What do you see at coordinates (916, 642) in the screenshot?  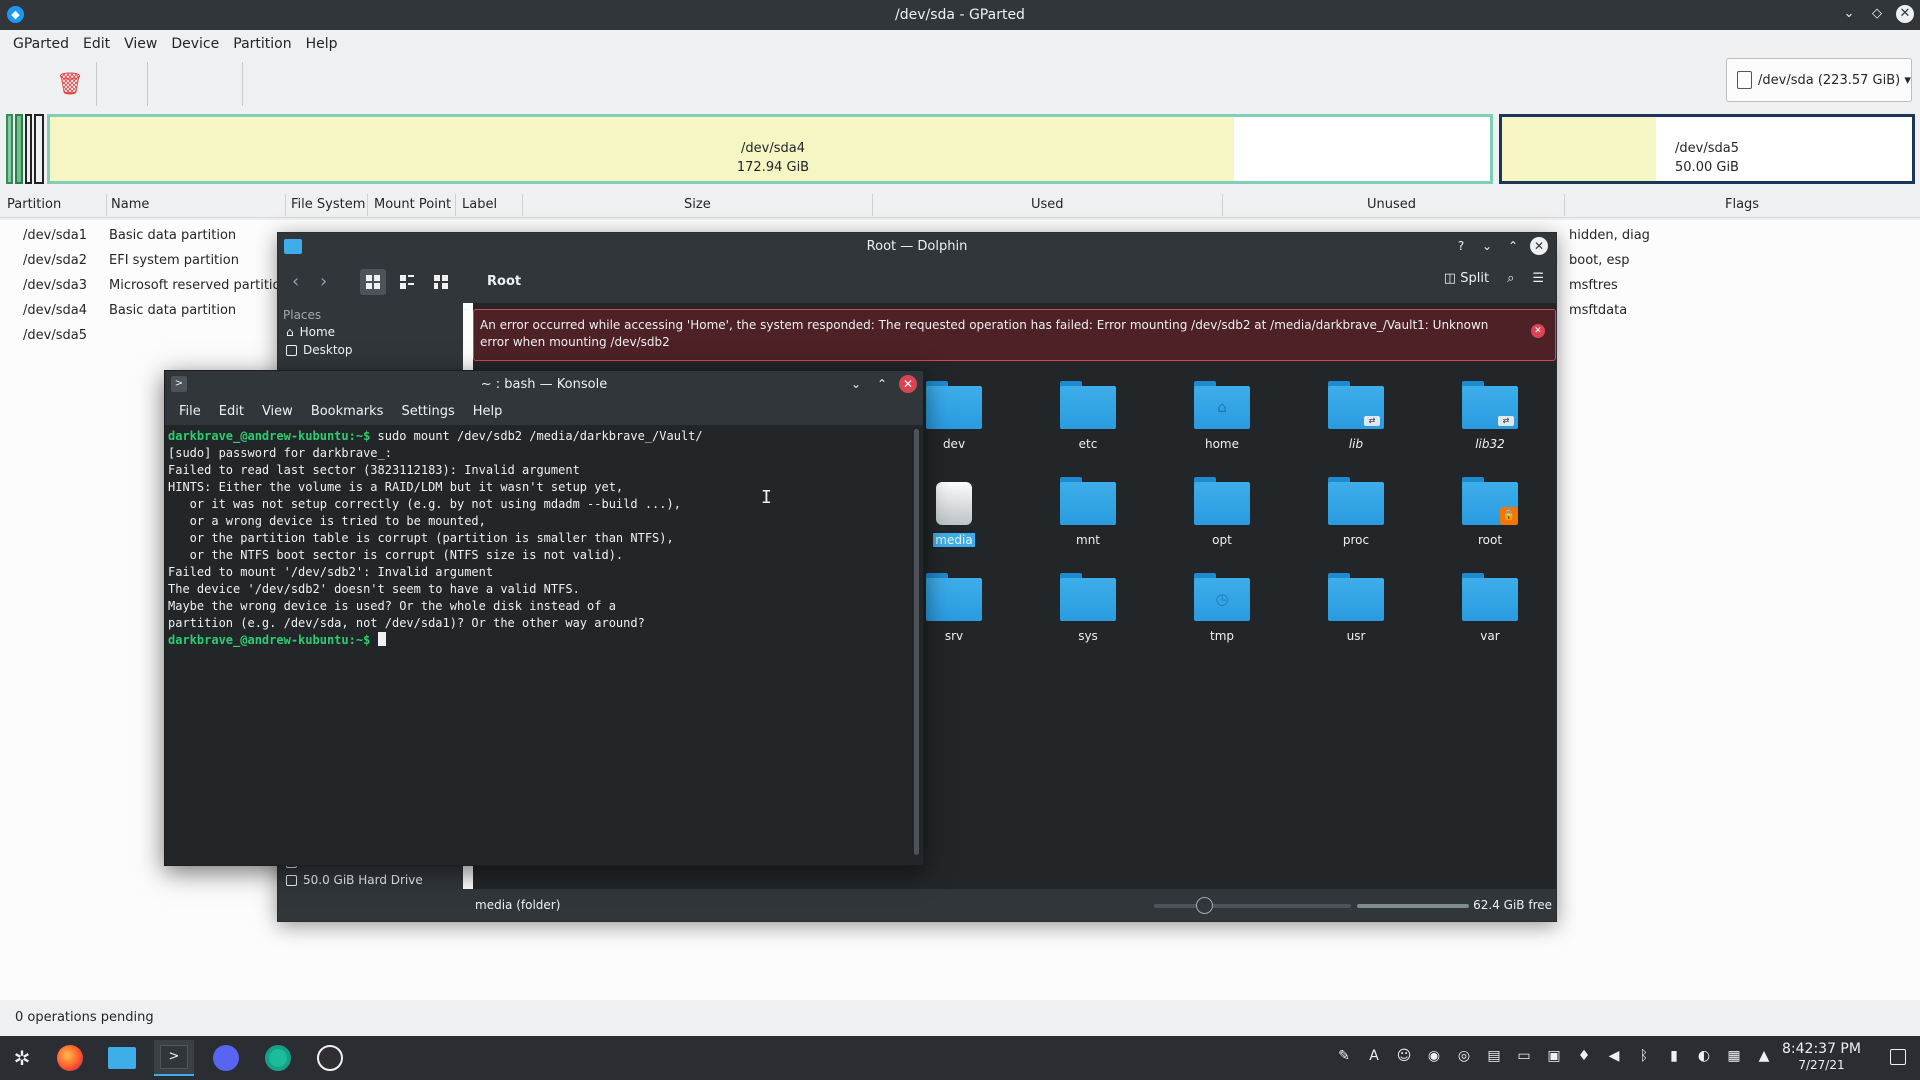 I see `terminal-scrollbar` at bounding box center [916, 642].